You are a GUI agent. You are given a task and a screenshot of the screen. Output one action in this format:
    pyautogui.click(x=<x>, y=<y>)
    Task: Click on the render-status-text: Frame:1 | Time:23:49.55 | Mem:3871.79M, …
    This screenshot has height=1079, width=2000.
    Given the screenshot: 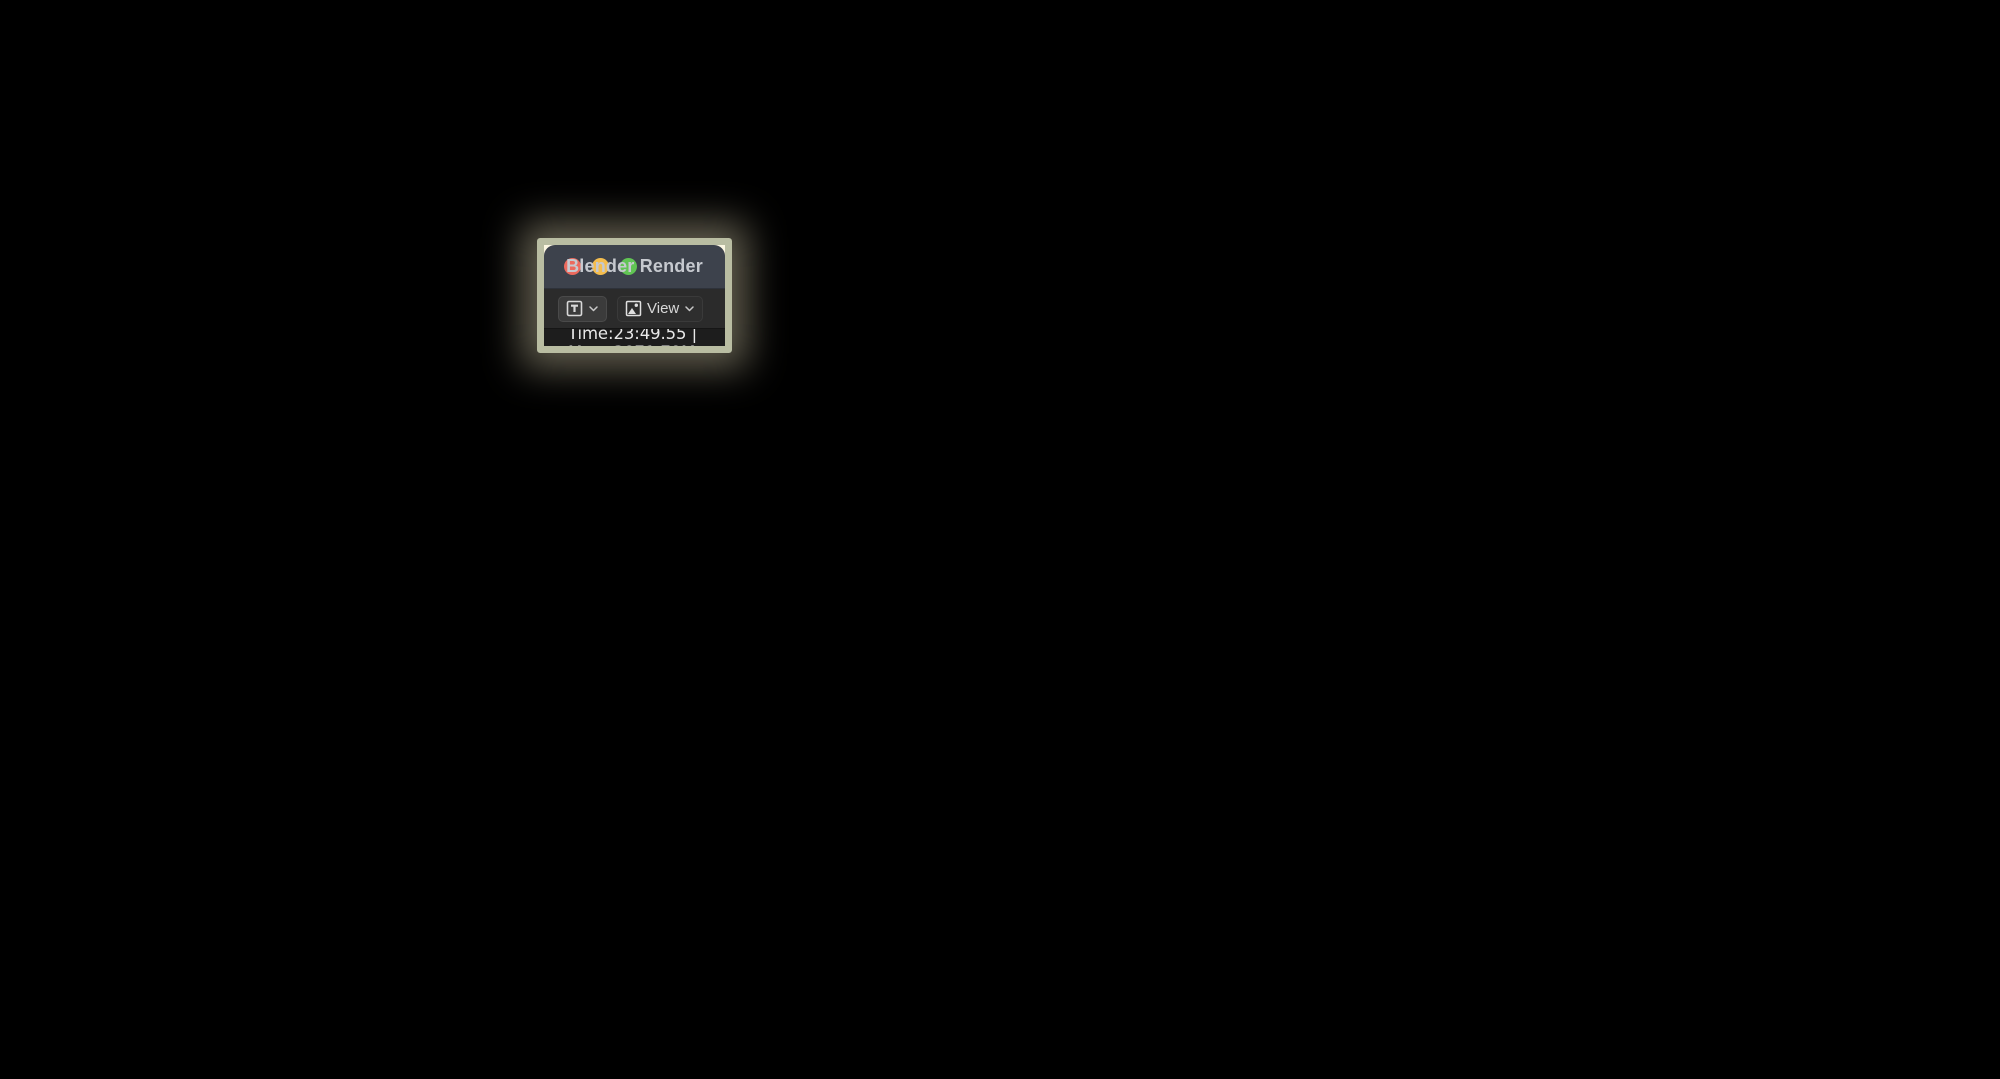 What is the action you would take?
    pyautogui.click(x=634, y=325)
    